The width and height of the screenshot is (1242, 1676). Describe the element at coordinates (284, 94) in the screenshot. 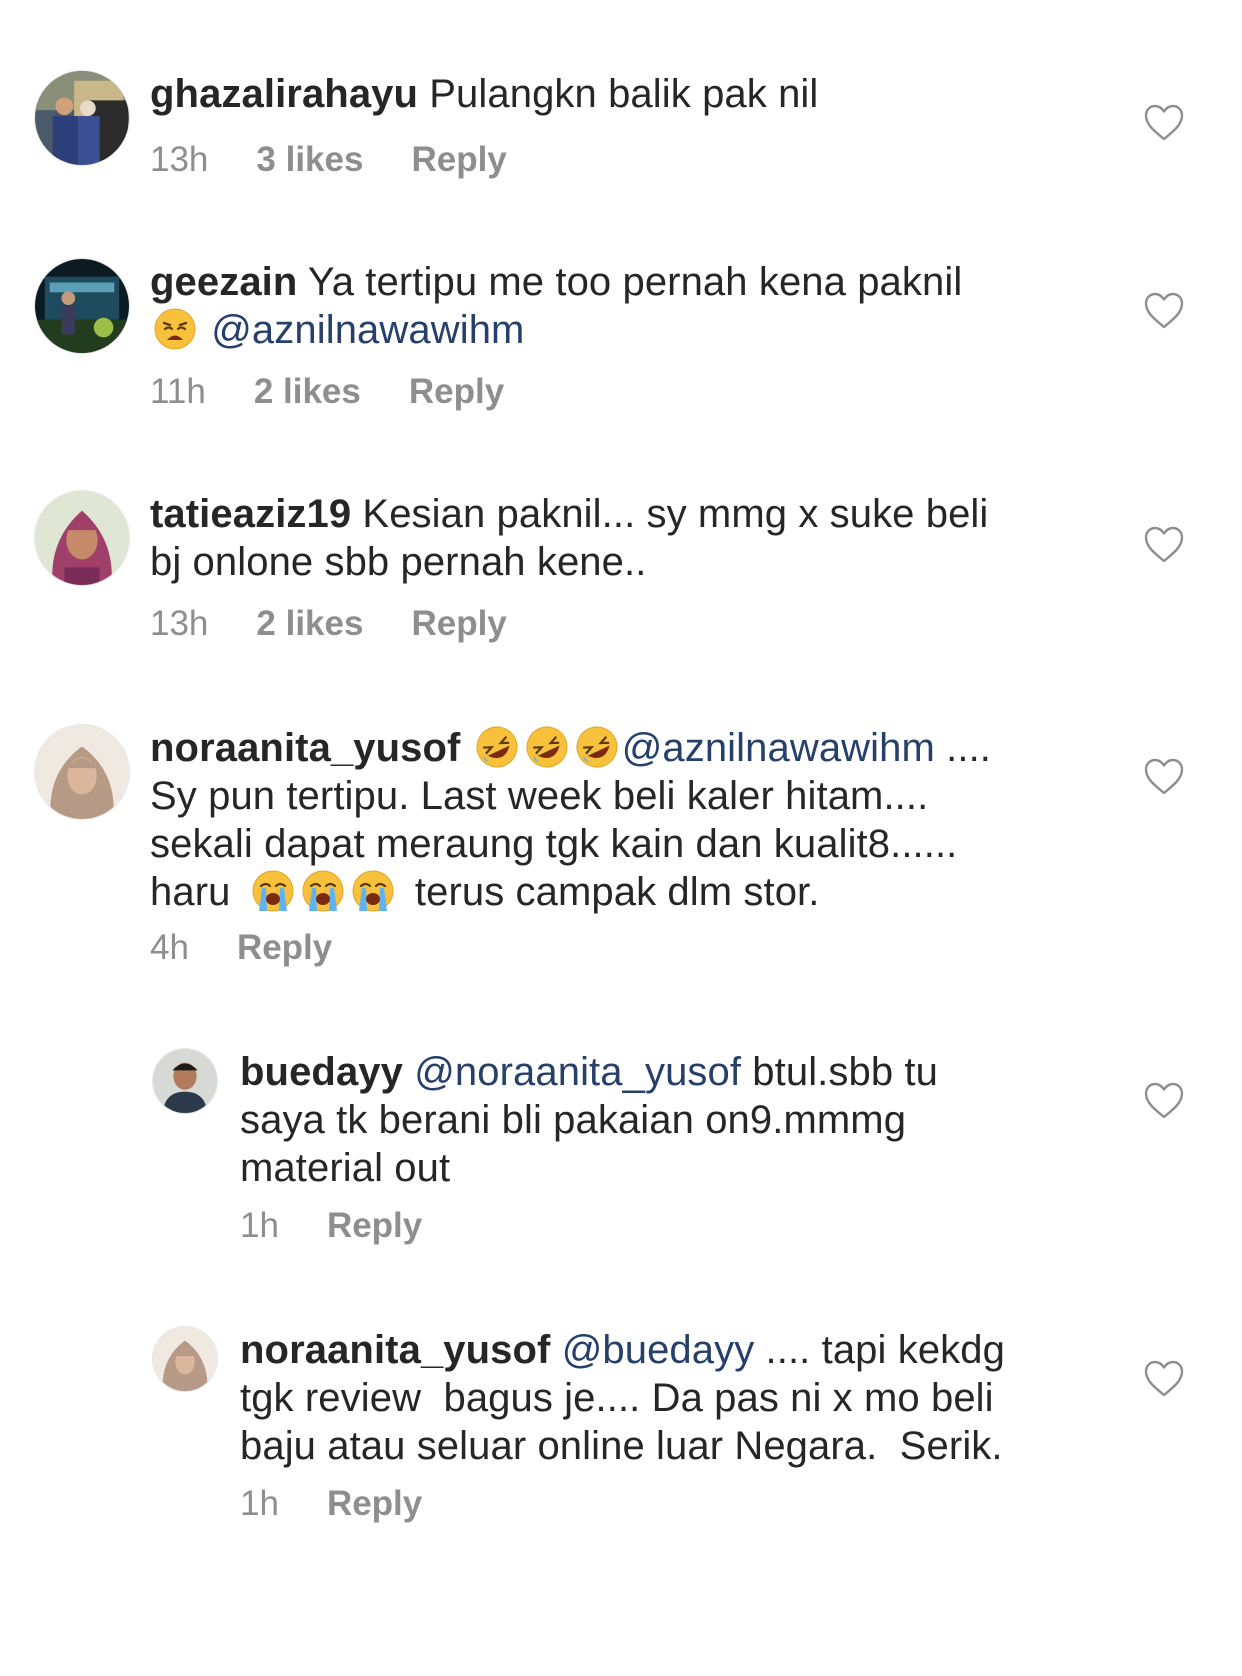

I see `comment-username: ghazalirahayu` at that location.